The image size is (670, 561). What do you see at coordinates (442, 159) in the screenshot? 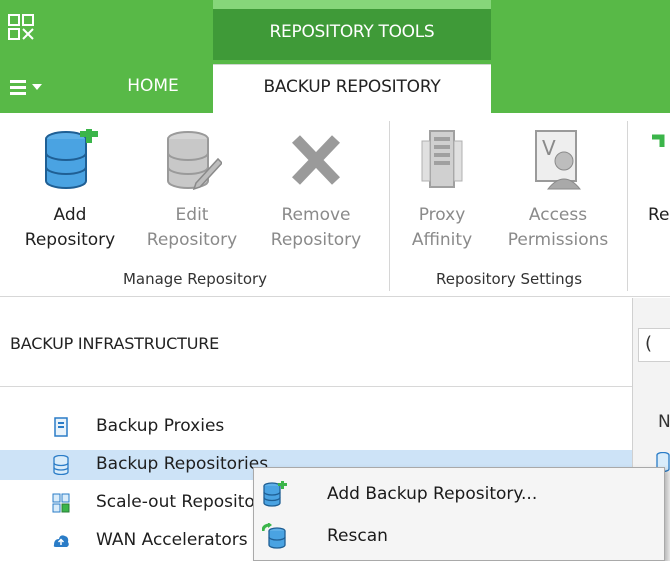
I see `server-icon` at bounding box center [442, 159].